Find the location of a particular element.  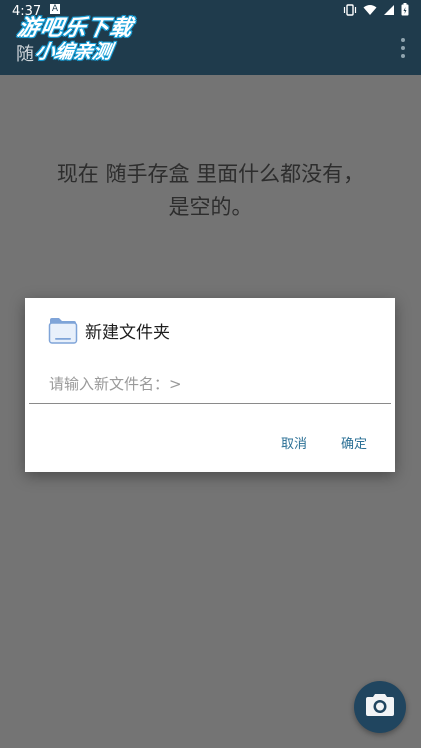

empty-state-message: 现在 随手存盒 里面什么都没有， 是空的。 is located at coordinates (210, 191).